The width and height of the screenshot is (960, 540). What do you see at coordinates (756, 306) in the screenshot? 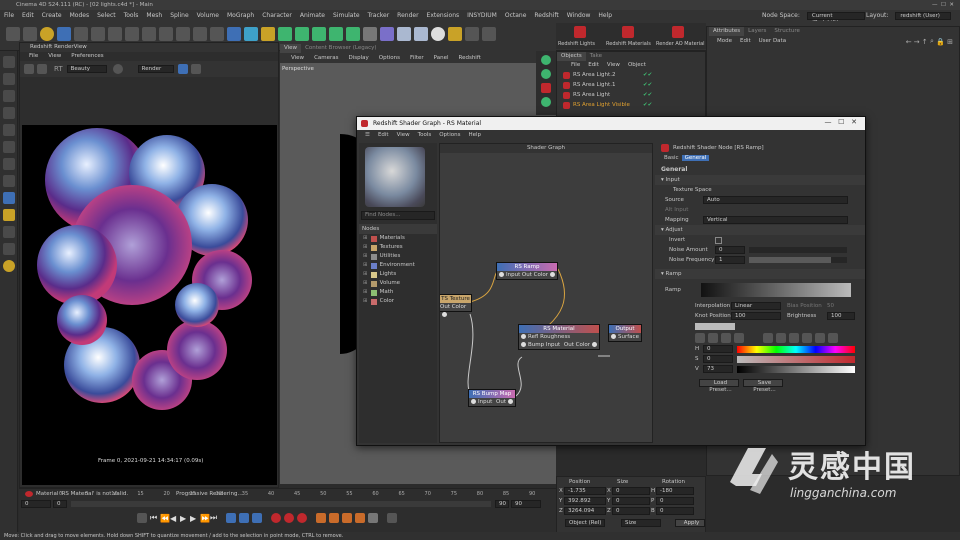
I see `interpolation-select: Linear` at bounding box center [756, 306].